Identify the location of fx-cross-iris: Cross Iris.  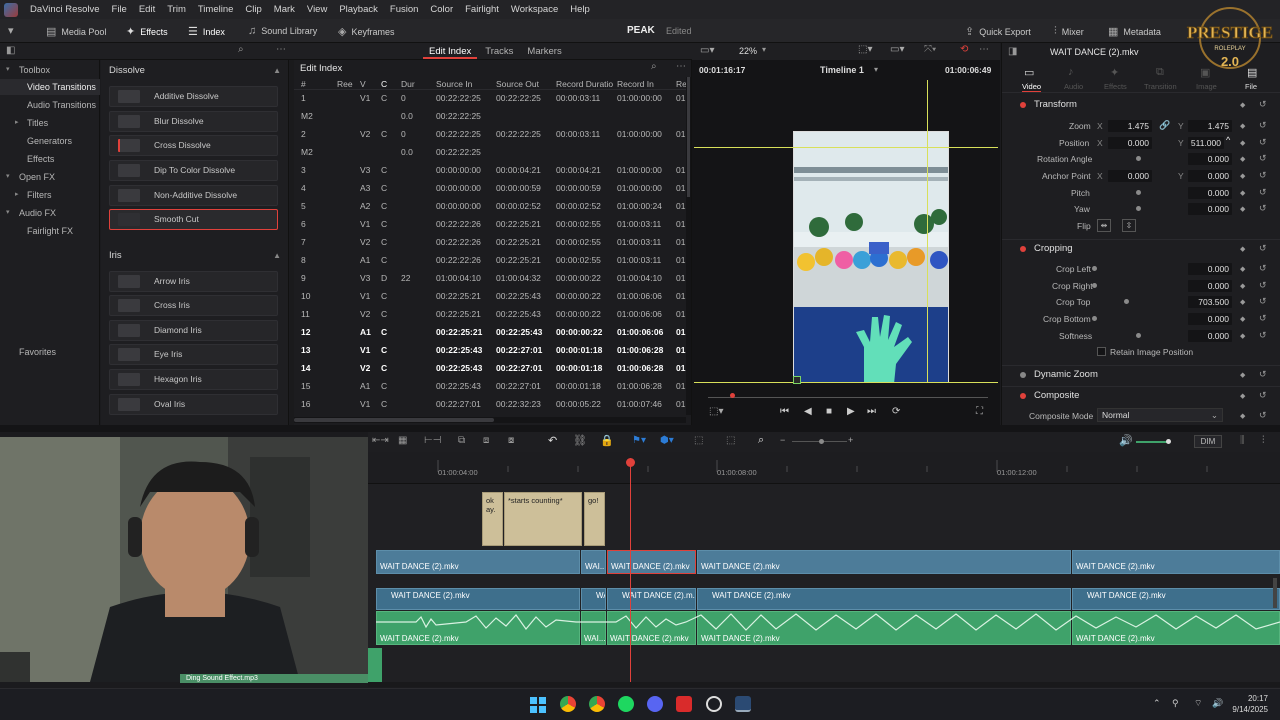
(193, 305).